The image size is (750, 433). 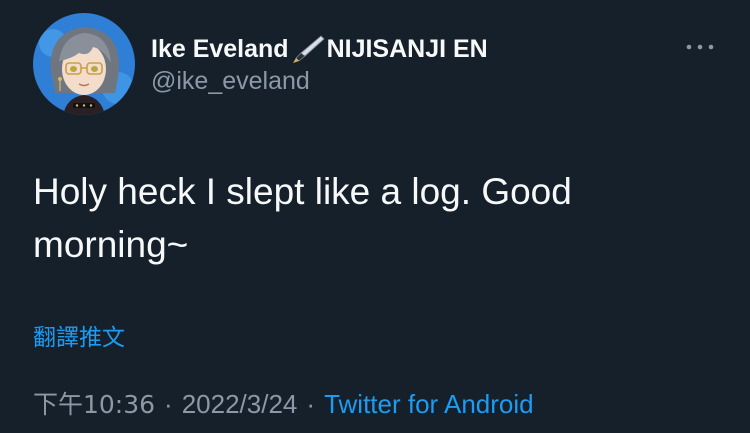 I want to click on tweet-date: 2022/3/24, so click(x=240, y=404).